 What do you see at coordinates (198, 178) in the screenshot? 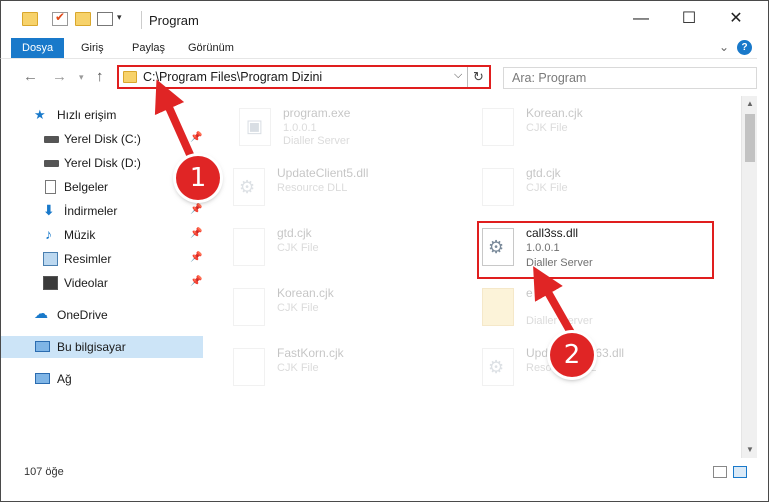
I see `step-badge-1: 1` at bounding box center [198, 178].